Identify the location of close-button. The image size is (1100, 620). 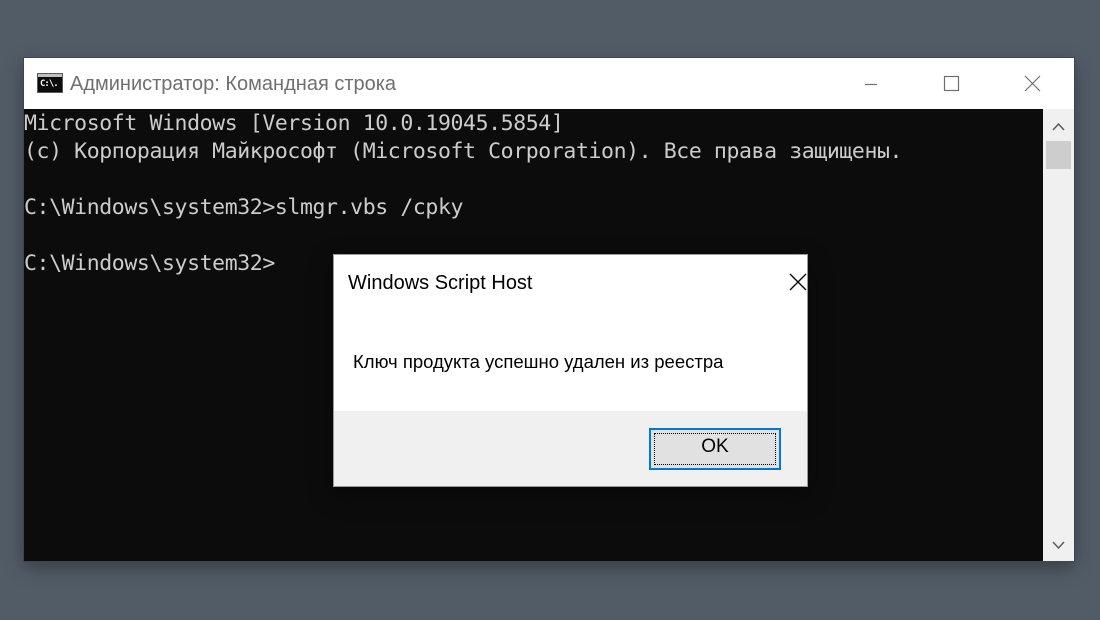
(1032, 83).